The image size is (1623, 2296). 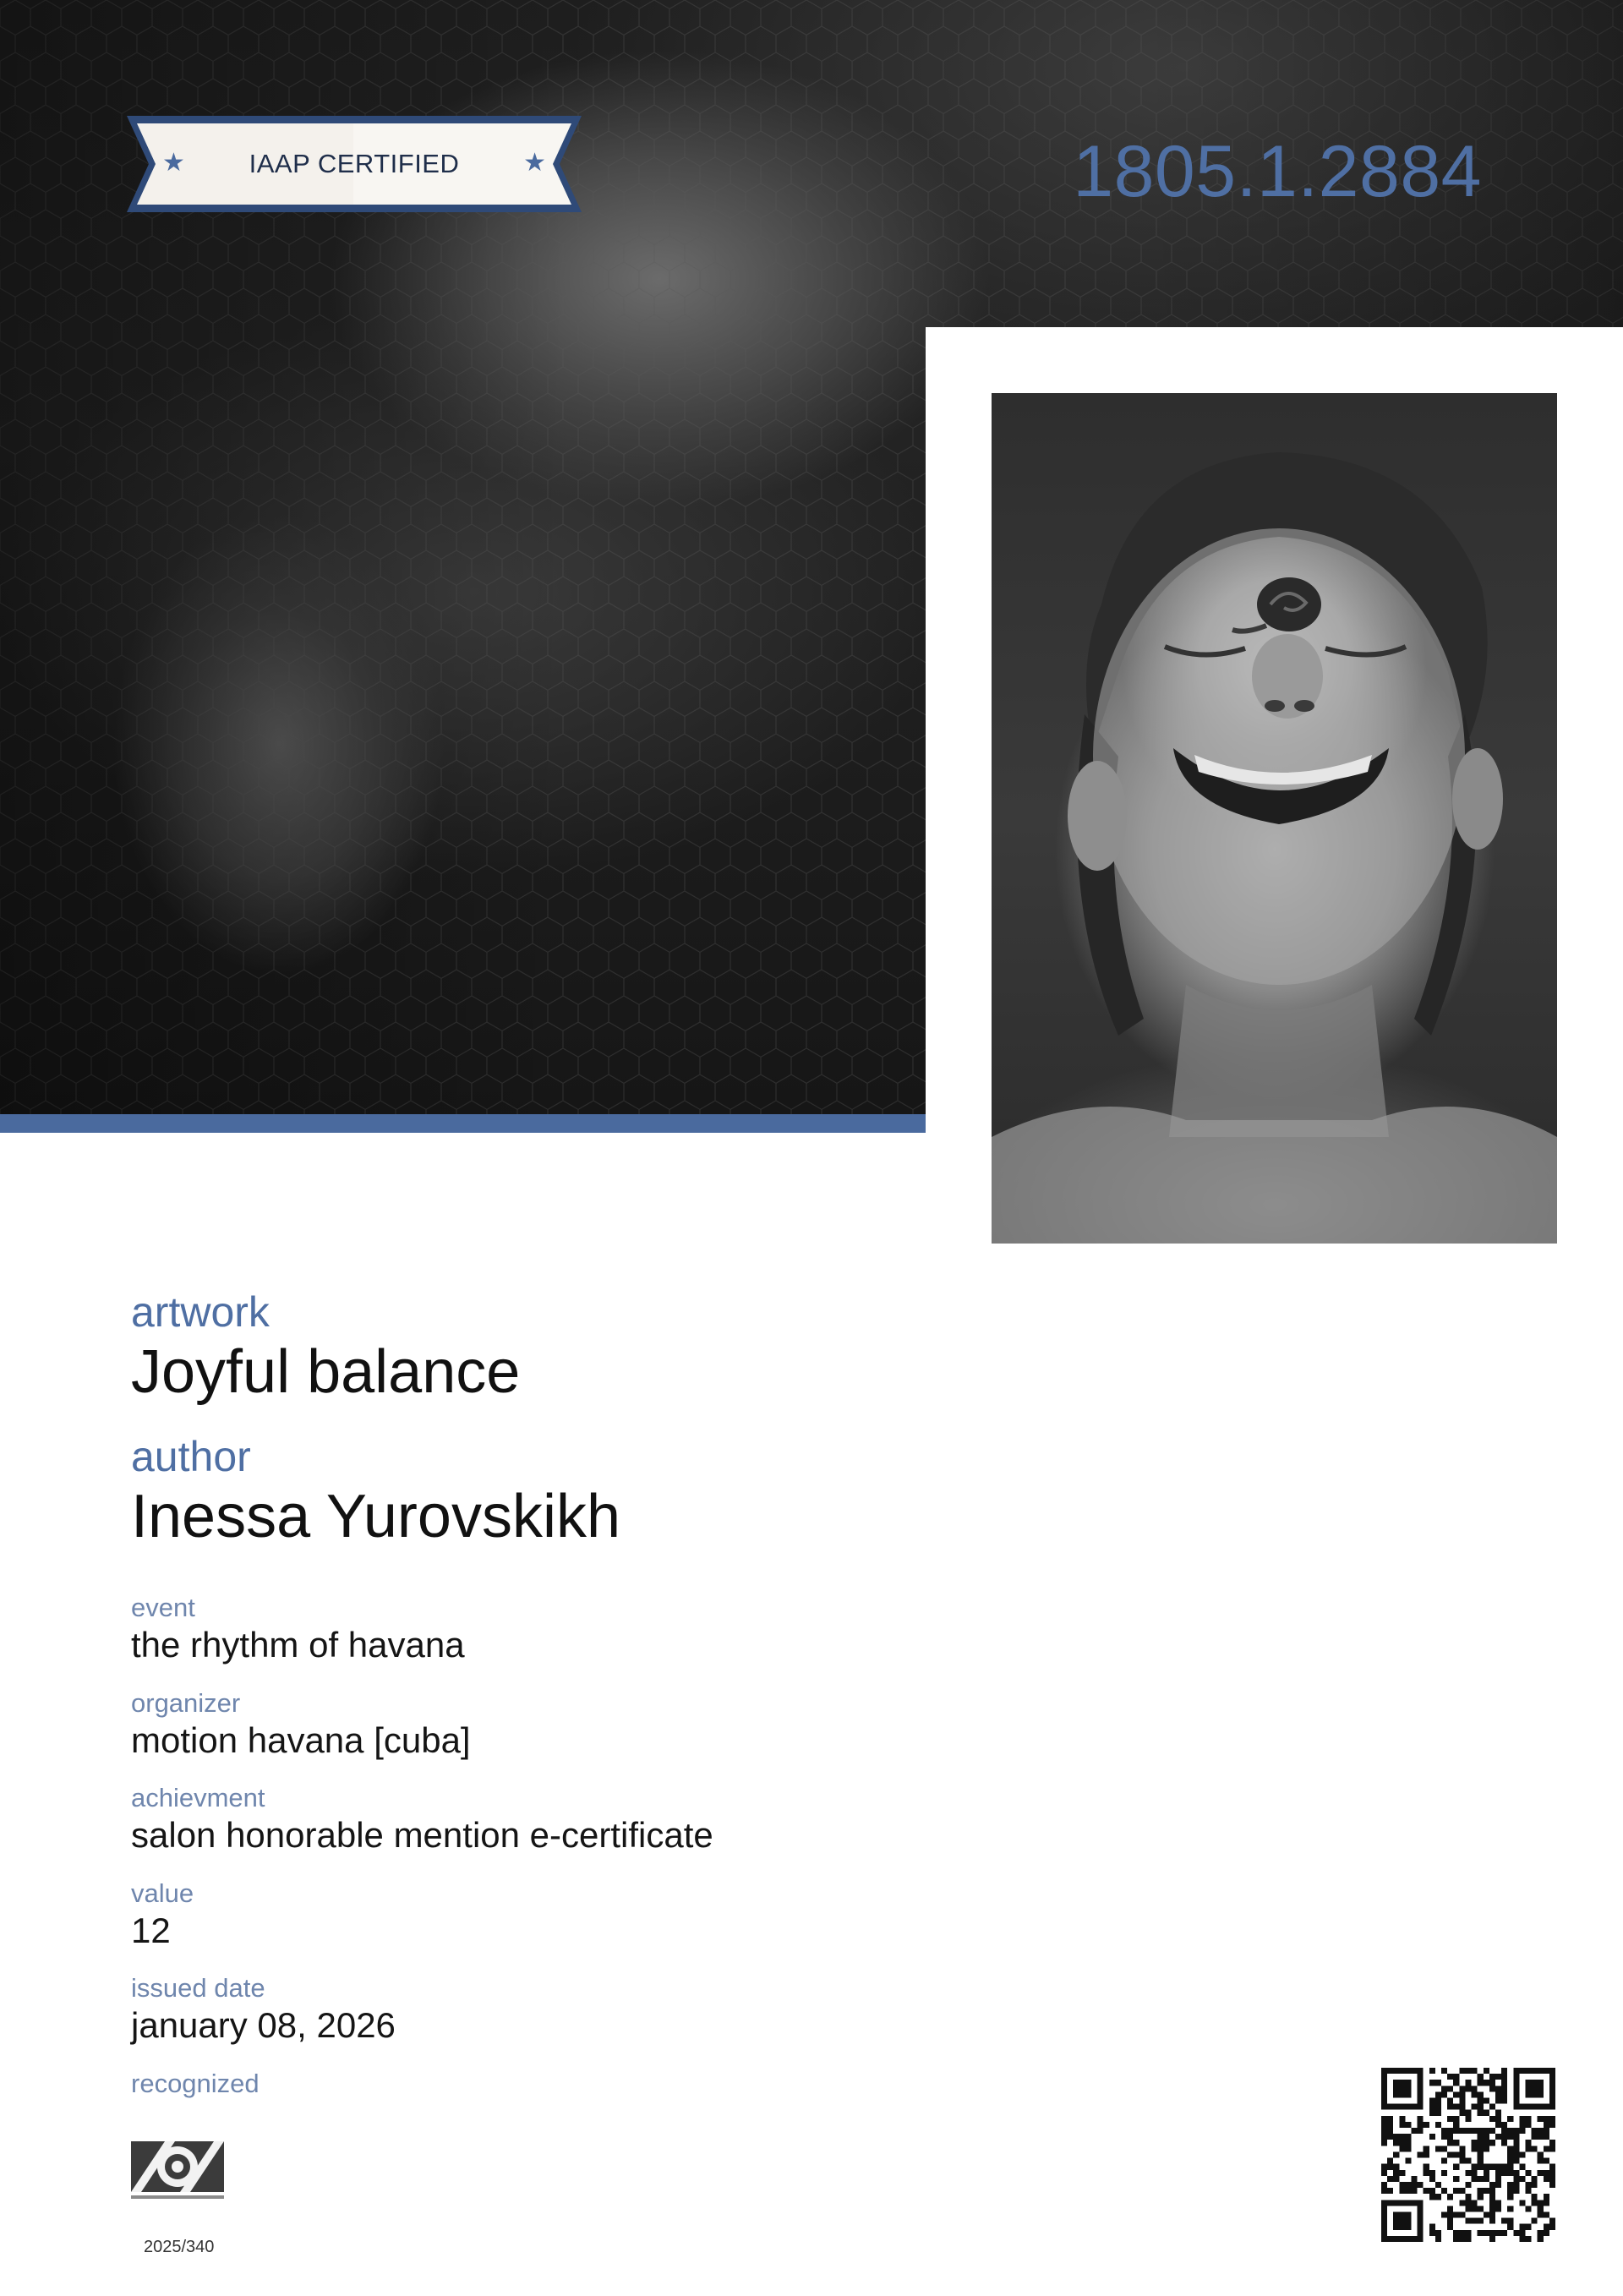 What do you see at coordinates (375, 1516) in the screenshot?
I see `author-name: Inessa Yurovskikh` at bounding box center [375, 1516].